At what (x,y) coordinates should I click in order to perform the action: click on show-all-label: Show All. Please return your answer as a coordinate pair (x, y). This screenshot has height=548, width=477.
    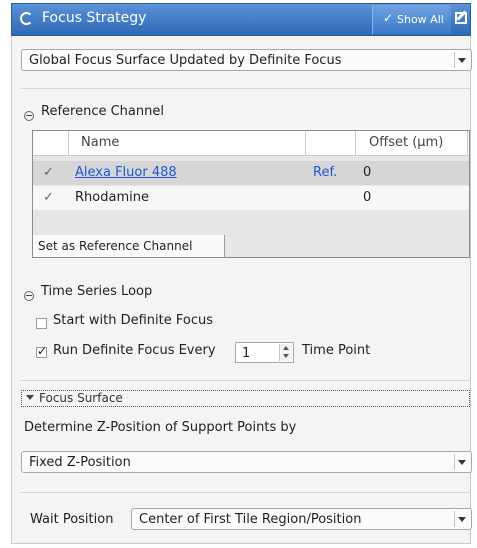
    Looking at the image, I should click on (420, 19).